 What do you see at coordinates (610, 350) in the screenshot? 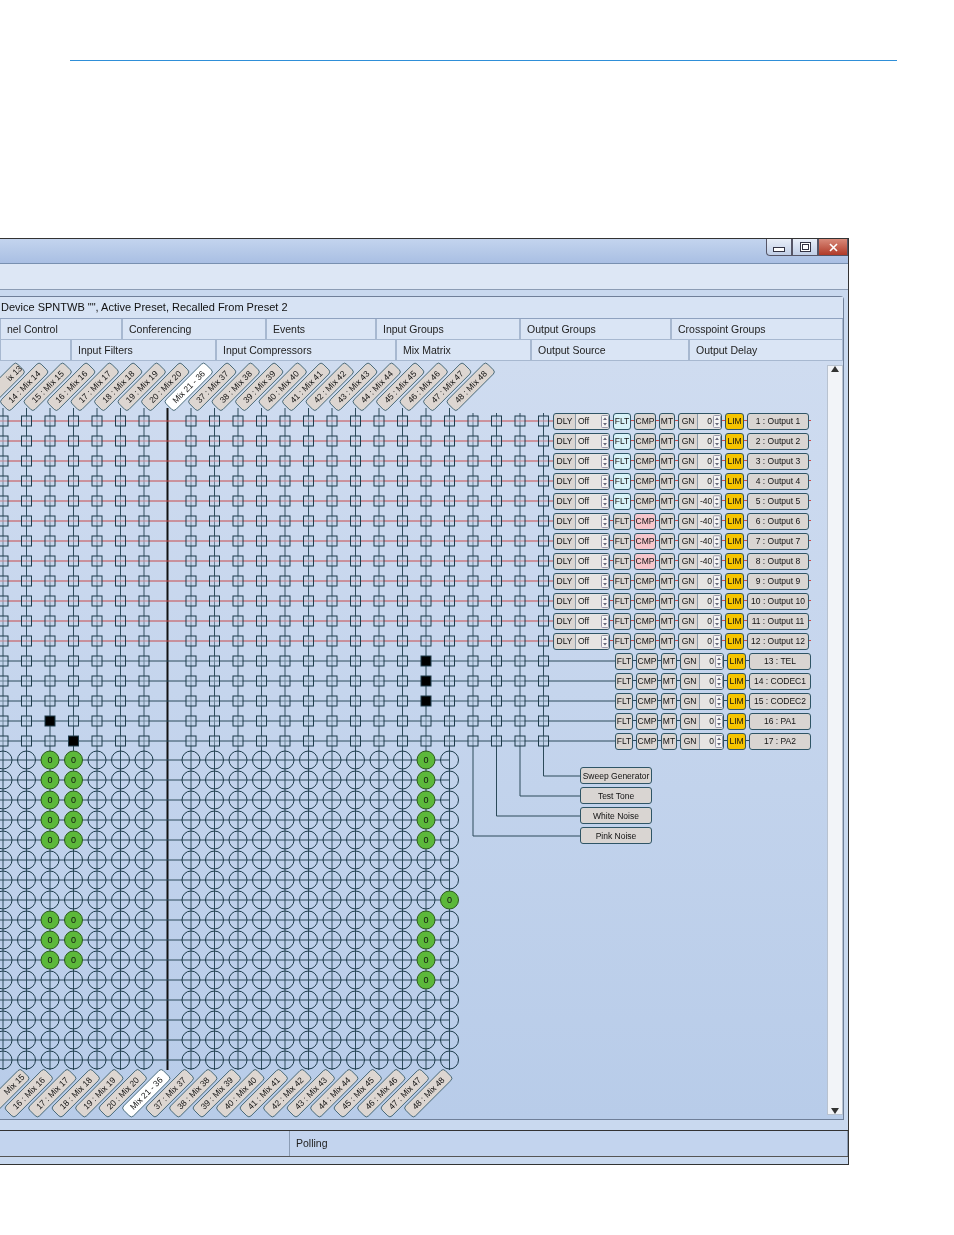
I see `tab: Output Source` at bounding box center [610, 350].